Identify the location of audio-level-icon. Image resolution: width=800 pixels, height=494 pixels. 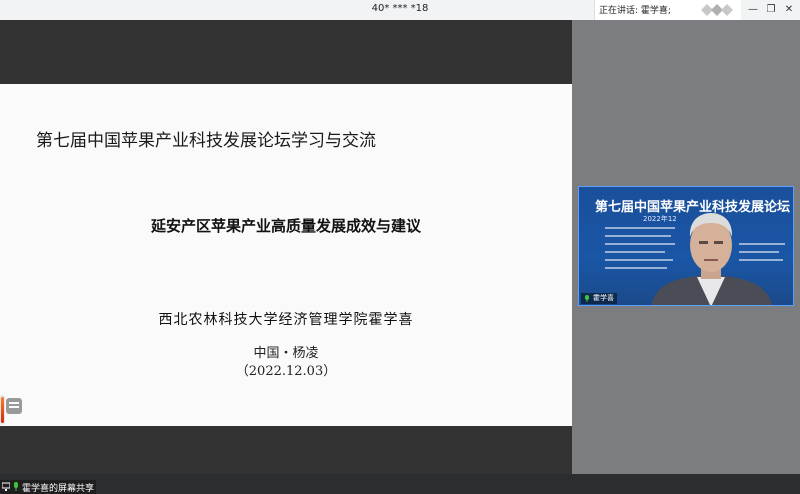
(717, 10).